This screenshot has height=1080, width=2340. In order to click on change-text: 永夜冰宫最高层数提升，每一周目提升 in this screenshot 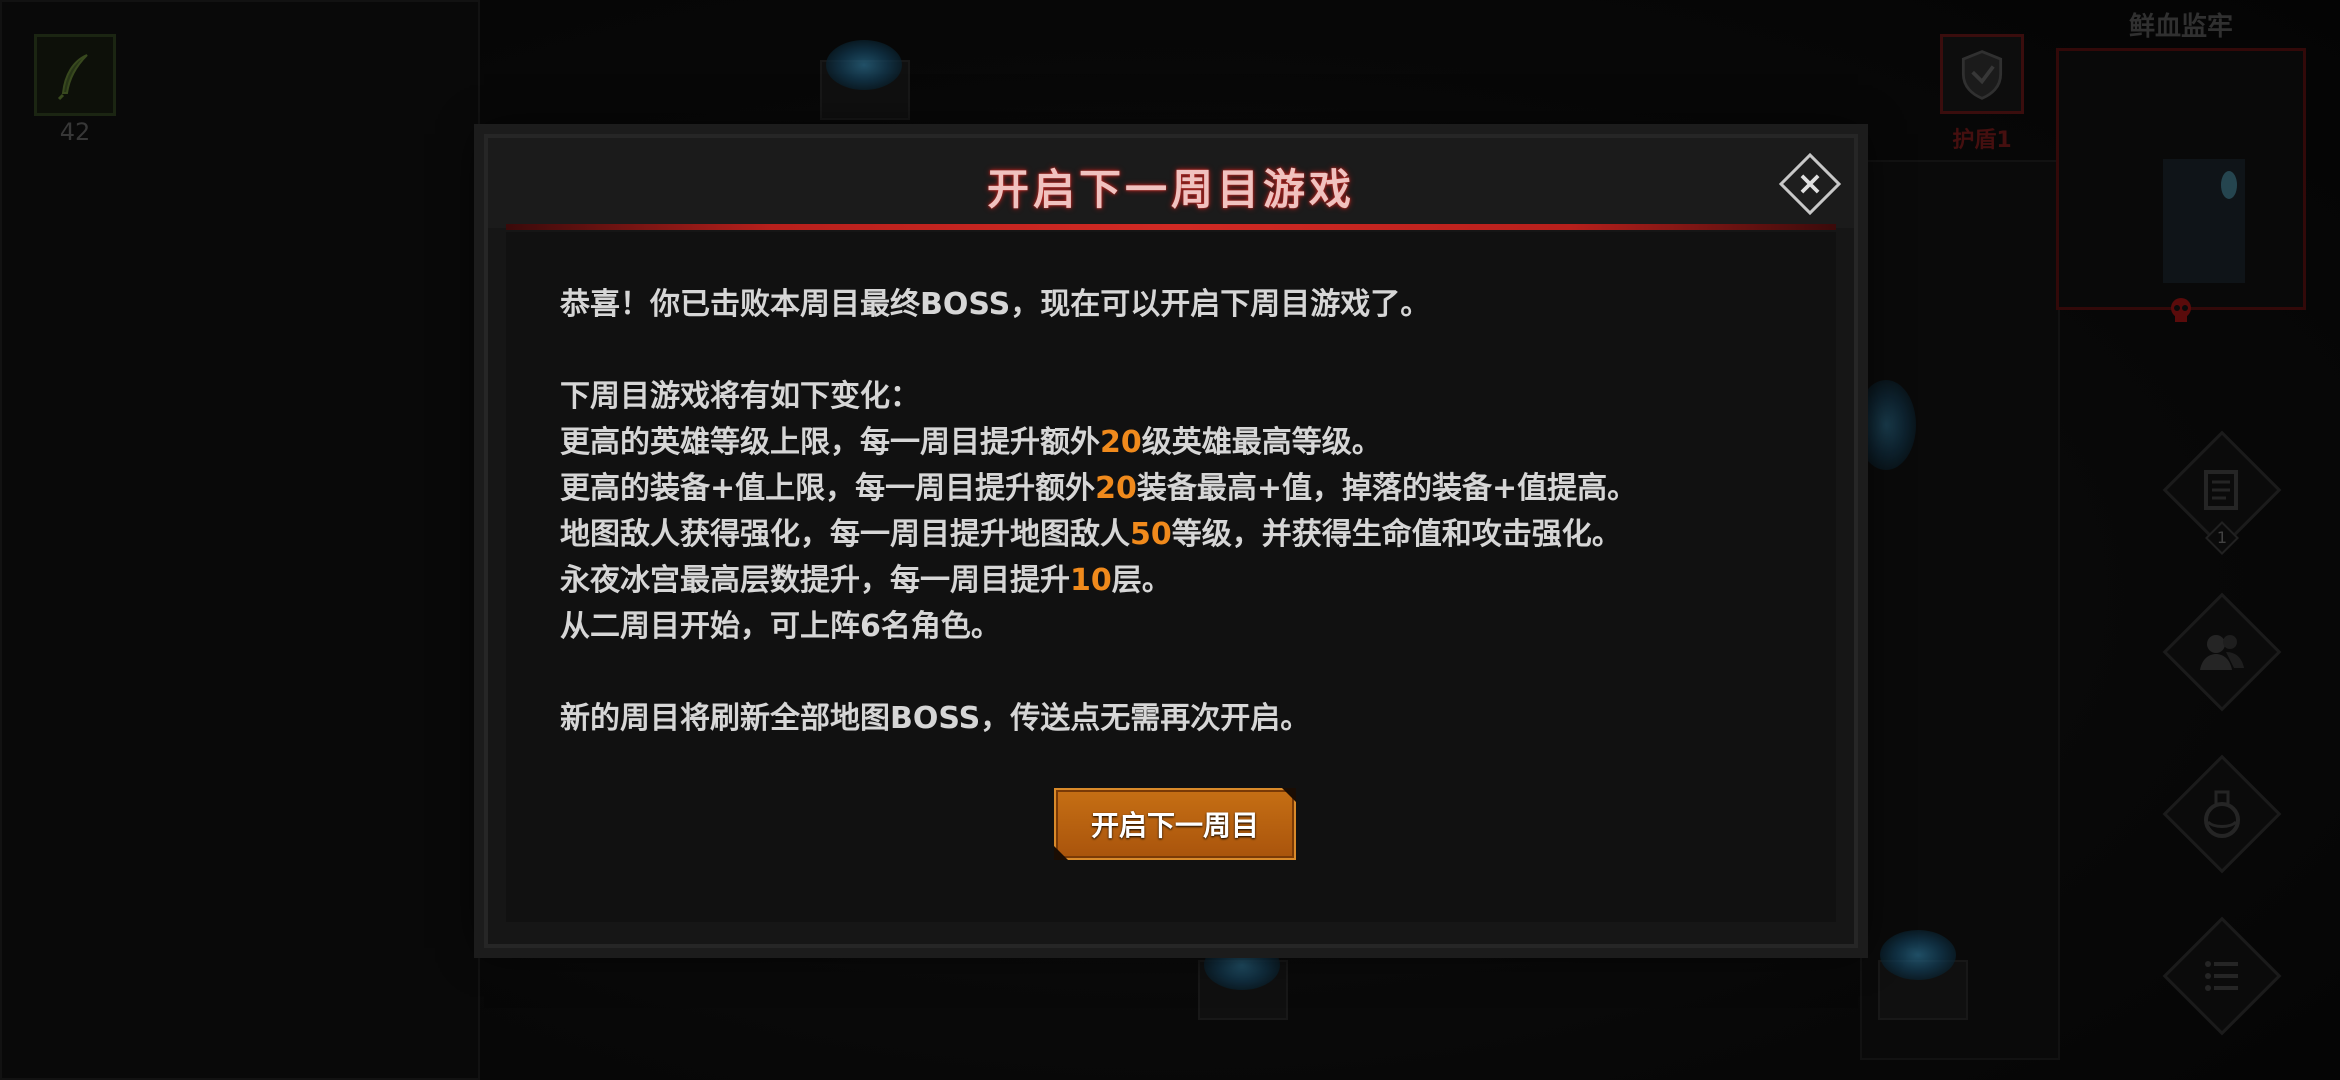, I will do `click(815, 580)`.